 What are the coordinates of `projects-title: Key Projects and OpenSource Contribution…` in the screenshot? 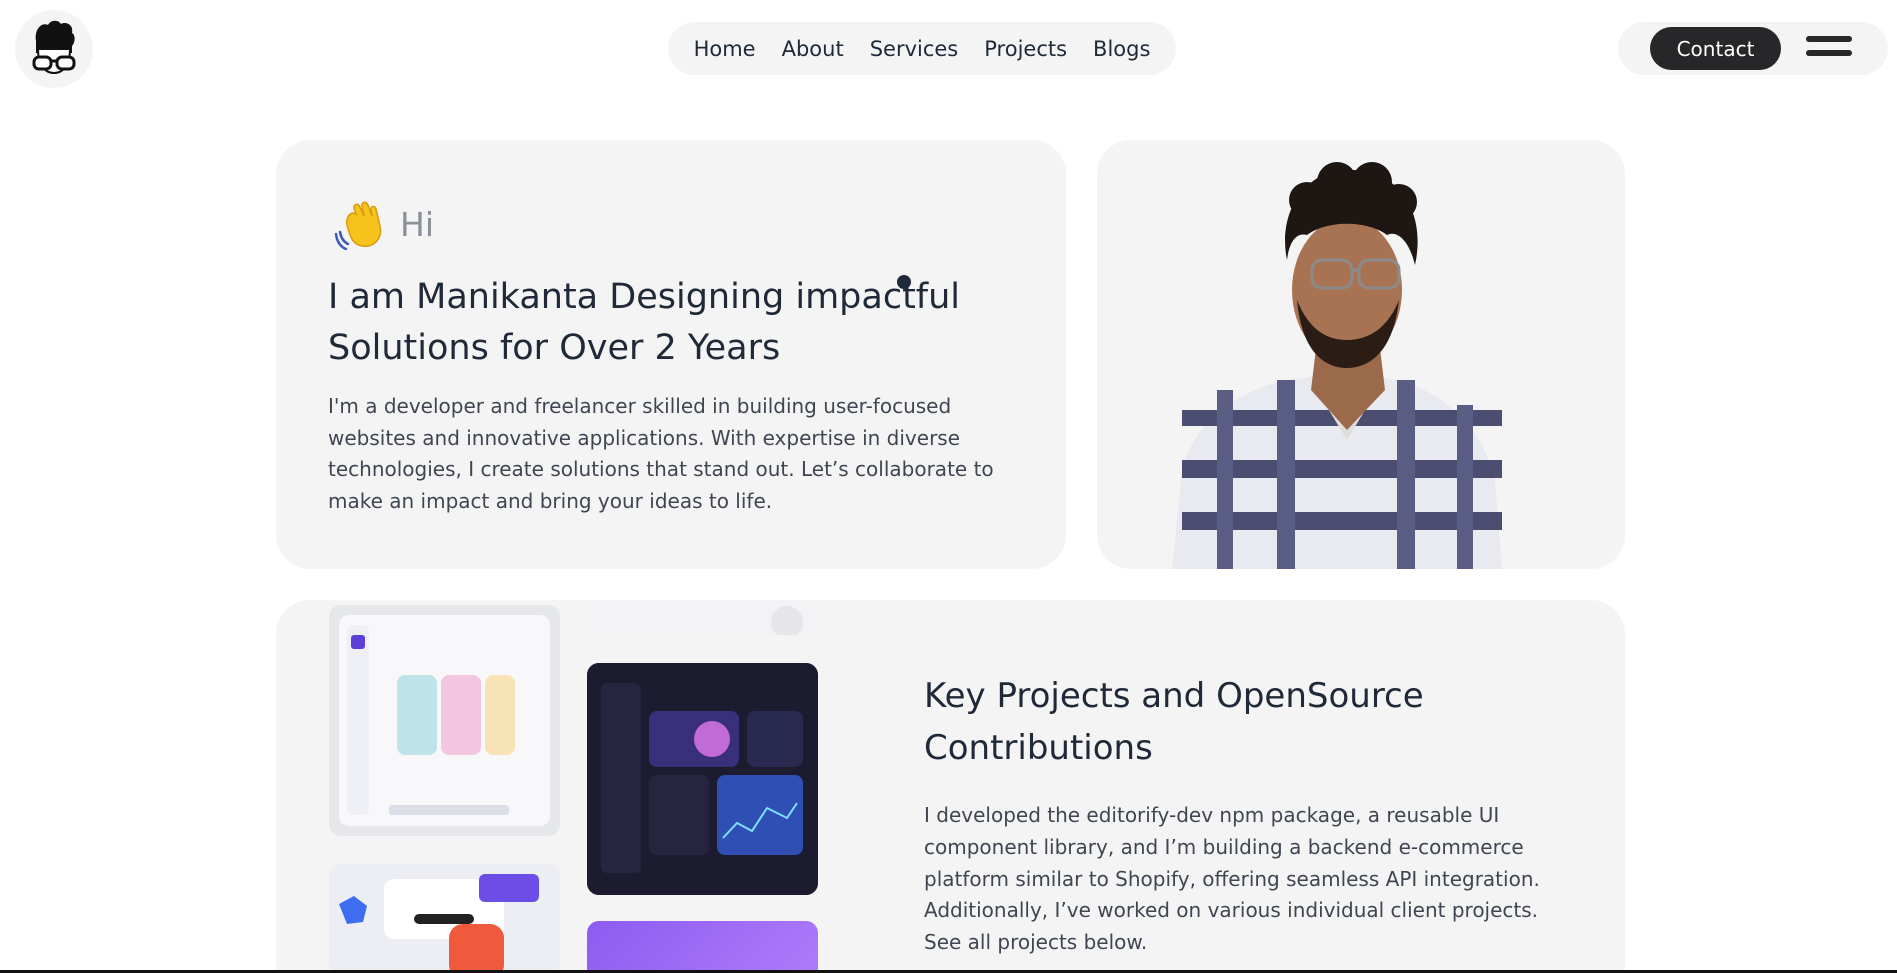 It's located at (1174, 722).